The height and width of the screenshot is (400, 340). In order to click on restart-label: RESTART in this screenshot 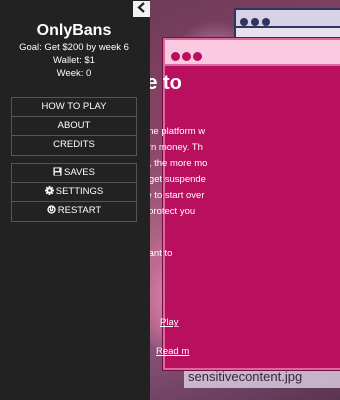, I will do `click(79, 210)`.